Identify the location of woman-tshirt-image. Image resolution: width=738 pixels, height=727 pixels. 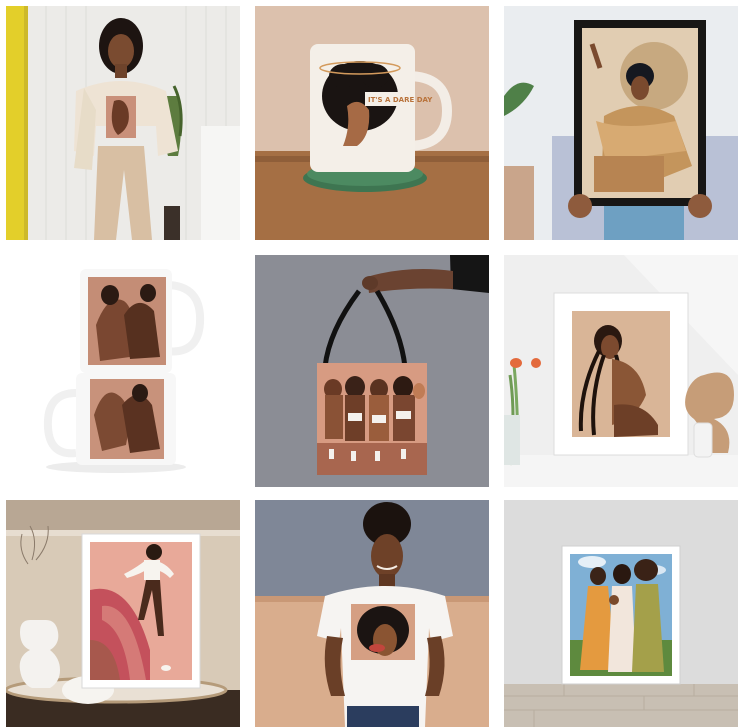
(372, 613).